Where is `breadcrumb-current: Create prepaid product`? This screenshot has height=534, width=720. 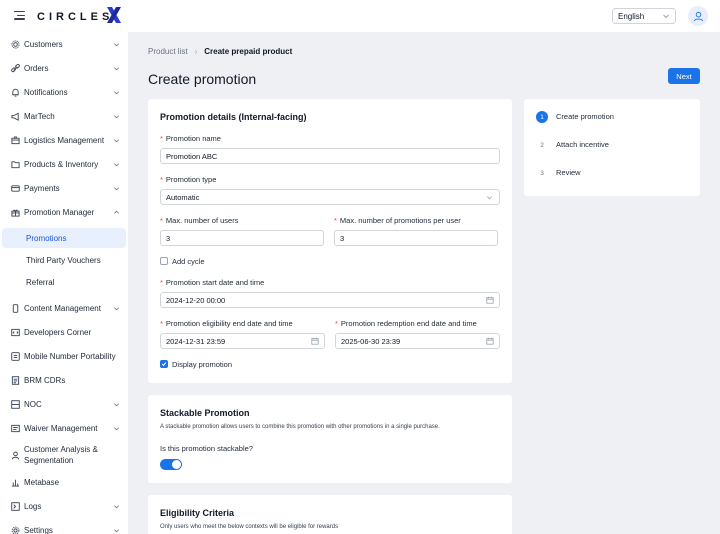 breadcrumb-current: Create prepaid product is located at coordinates (248, 51).